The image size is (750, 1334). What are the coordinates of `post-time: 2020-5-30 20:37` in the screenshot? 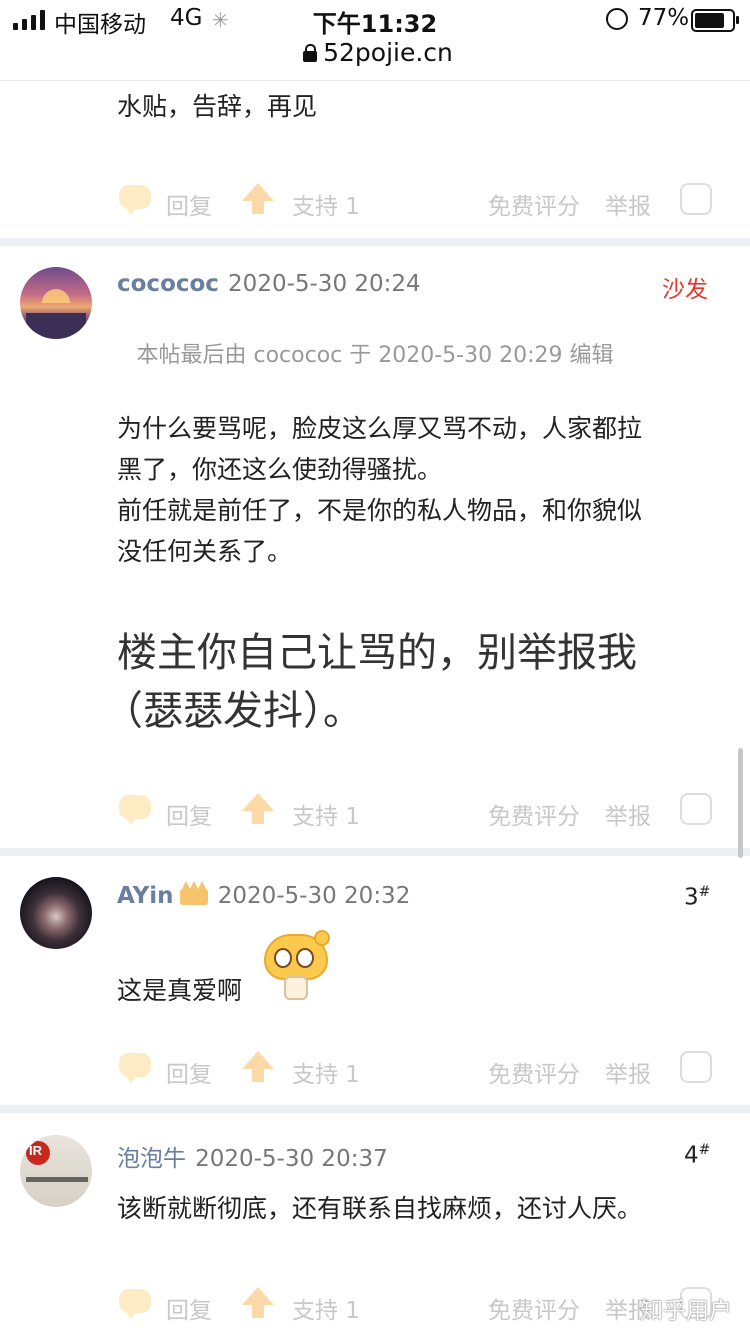 It's located at (291, 1159).